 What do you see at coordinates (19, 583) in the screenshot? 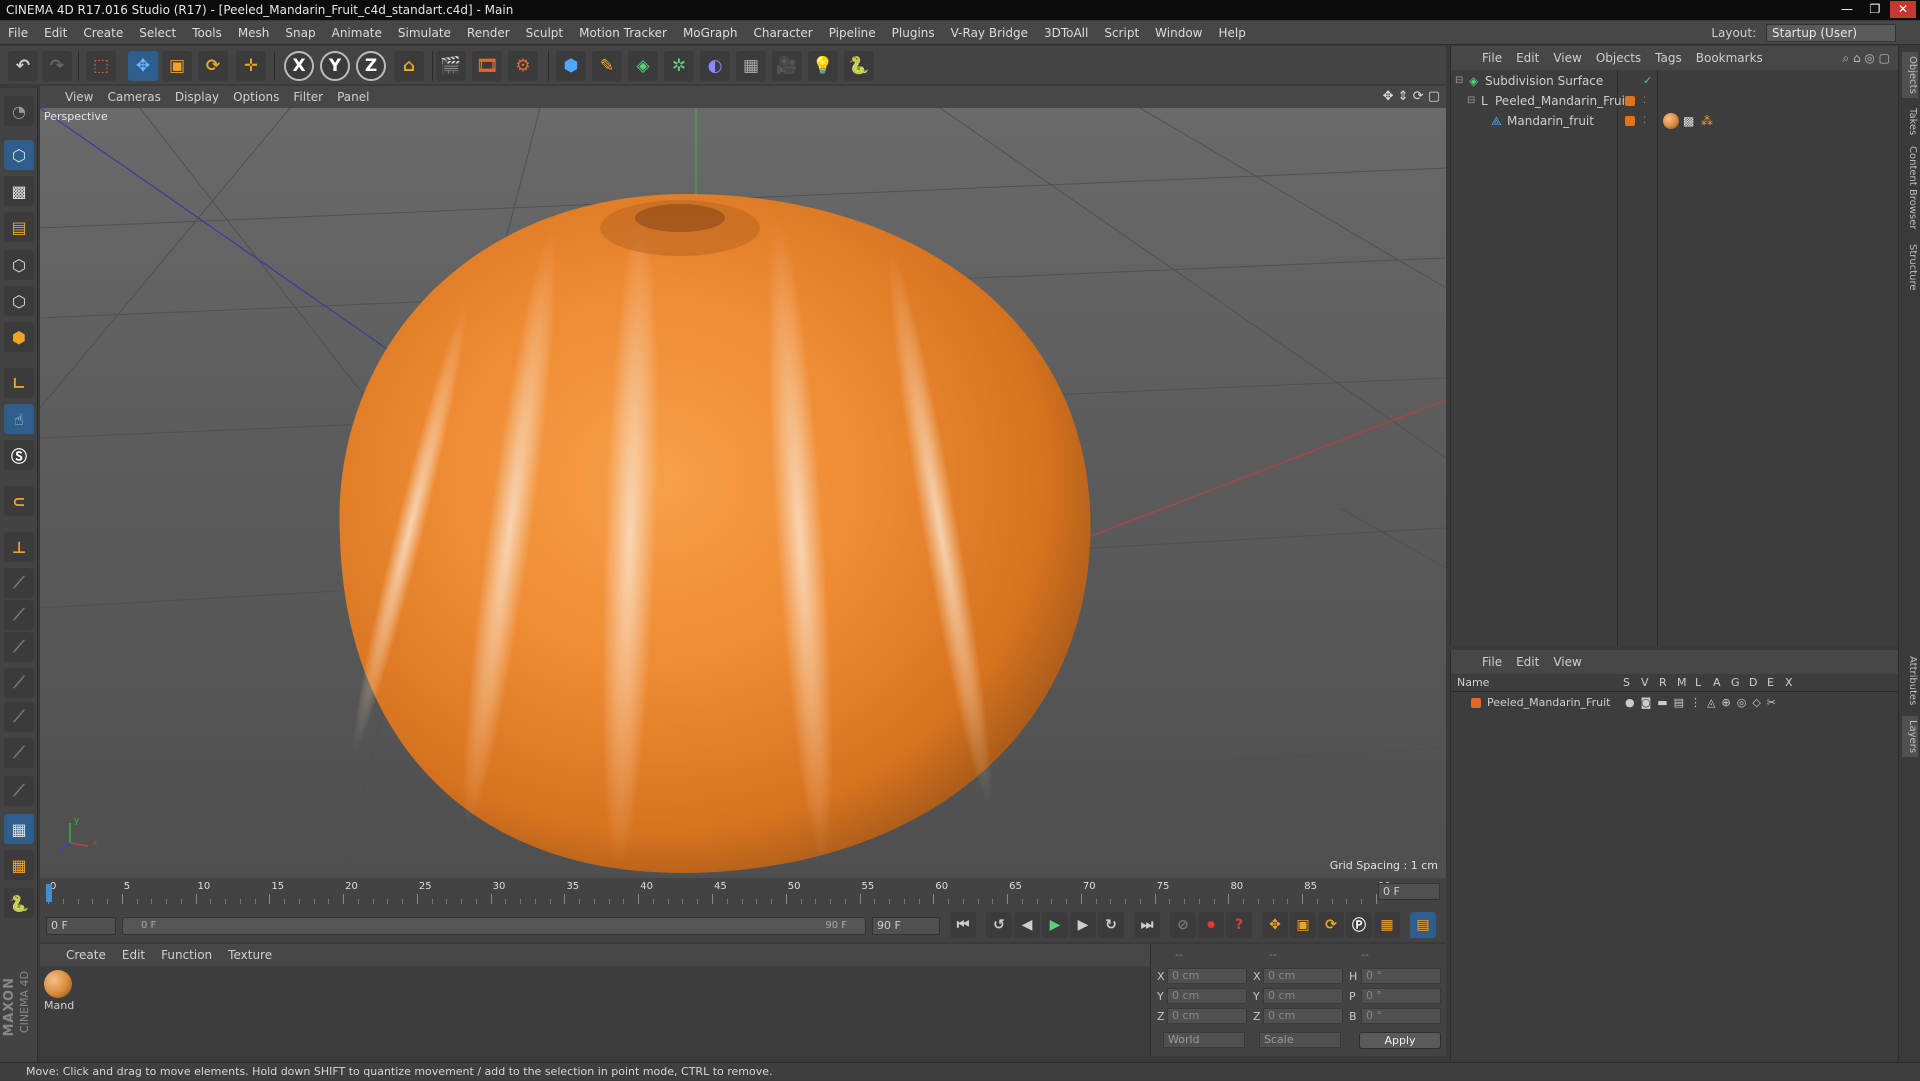
I see `sculpt-pull-icon: ⟋` at bounding box center [19, 583].